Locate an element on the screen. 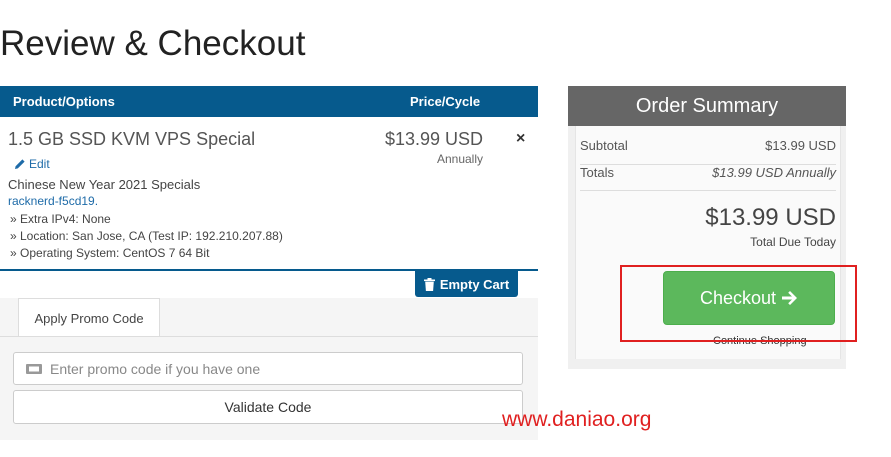  promo-input-container is located at coordinates (268, 368).